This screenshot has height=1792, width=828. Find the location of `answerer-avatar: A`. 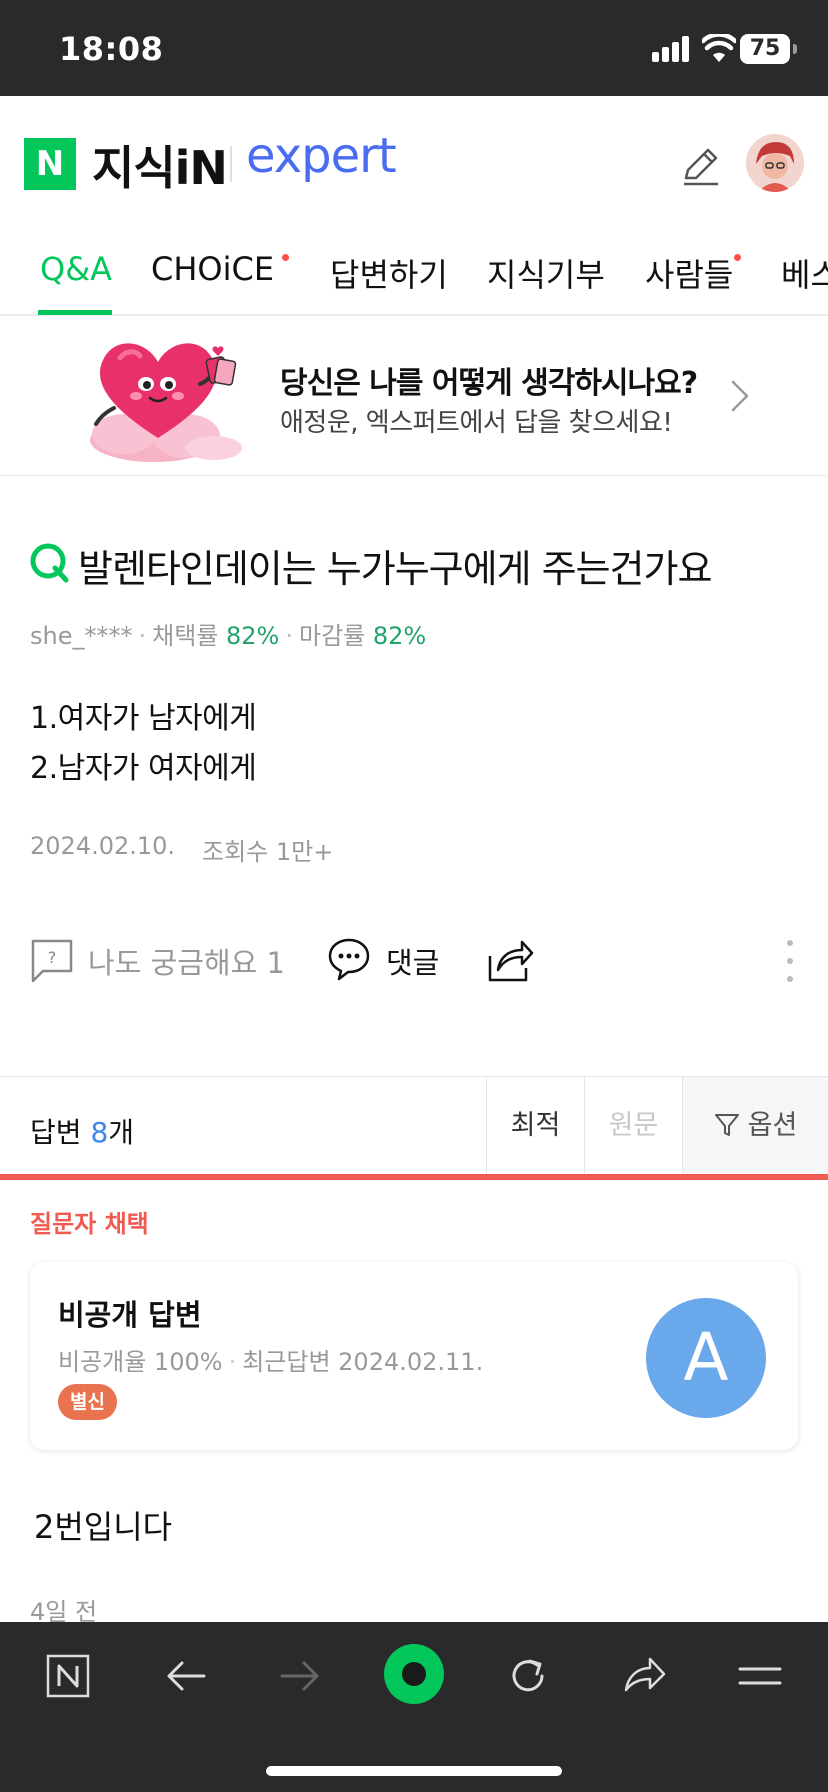

answerer-avatar: A is located at coordinates (706, 1358).